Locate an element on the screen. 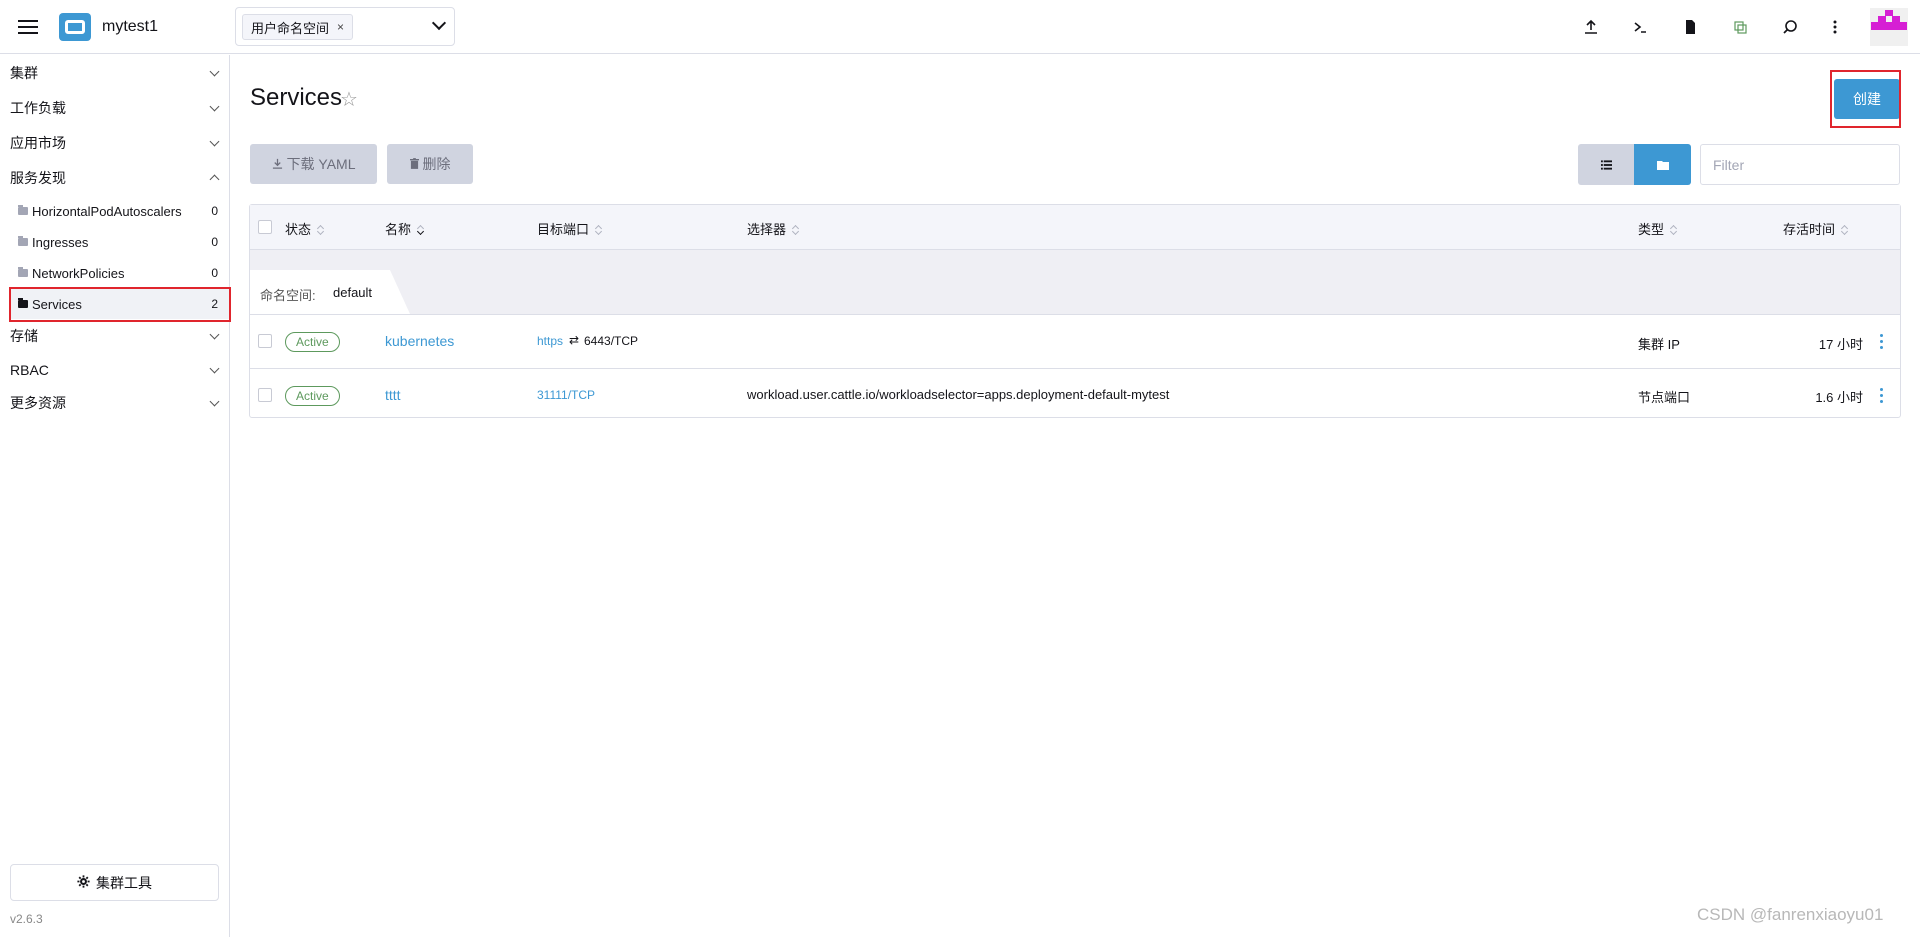 This screenshot has width=1920, height=937. cluster-logo-icon is located at coordinates (75, 27).